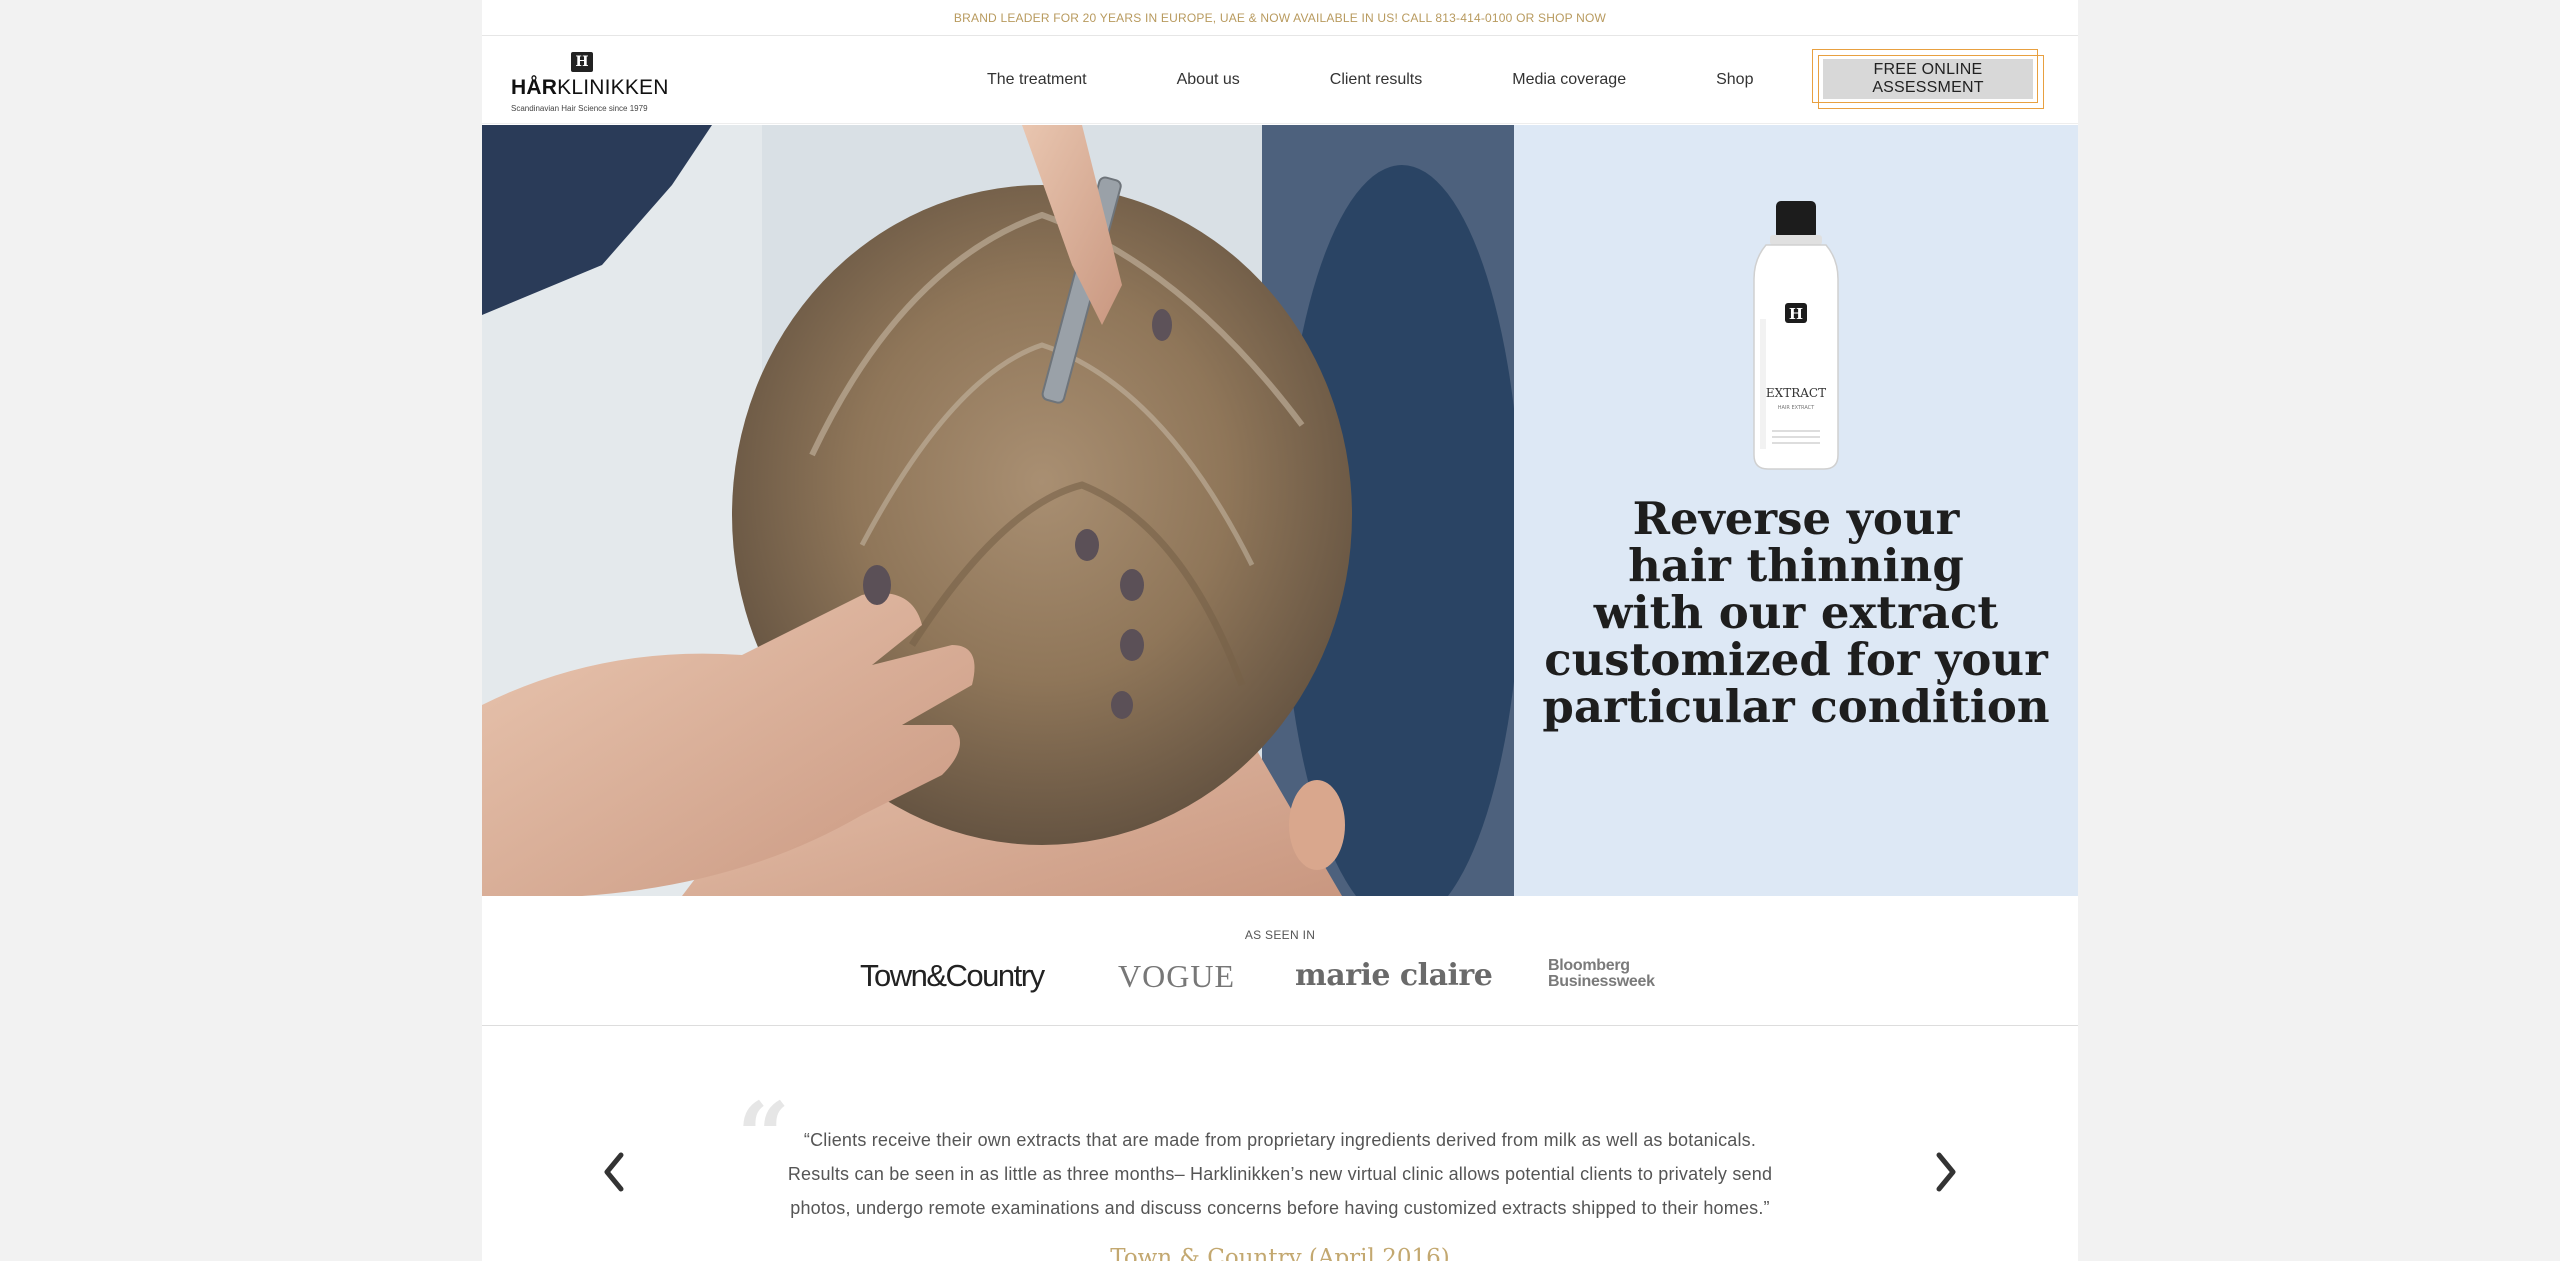 The image size is (2560, 1261). What do you see at coordinates (1394, 975) in the screenshot?
I see `press-logo-marie-claire: marie claire` at bounding box center [1394, 975].